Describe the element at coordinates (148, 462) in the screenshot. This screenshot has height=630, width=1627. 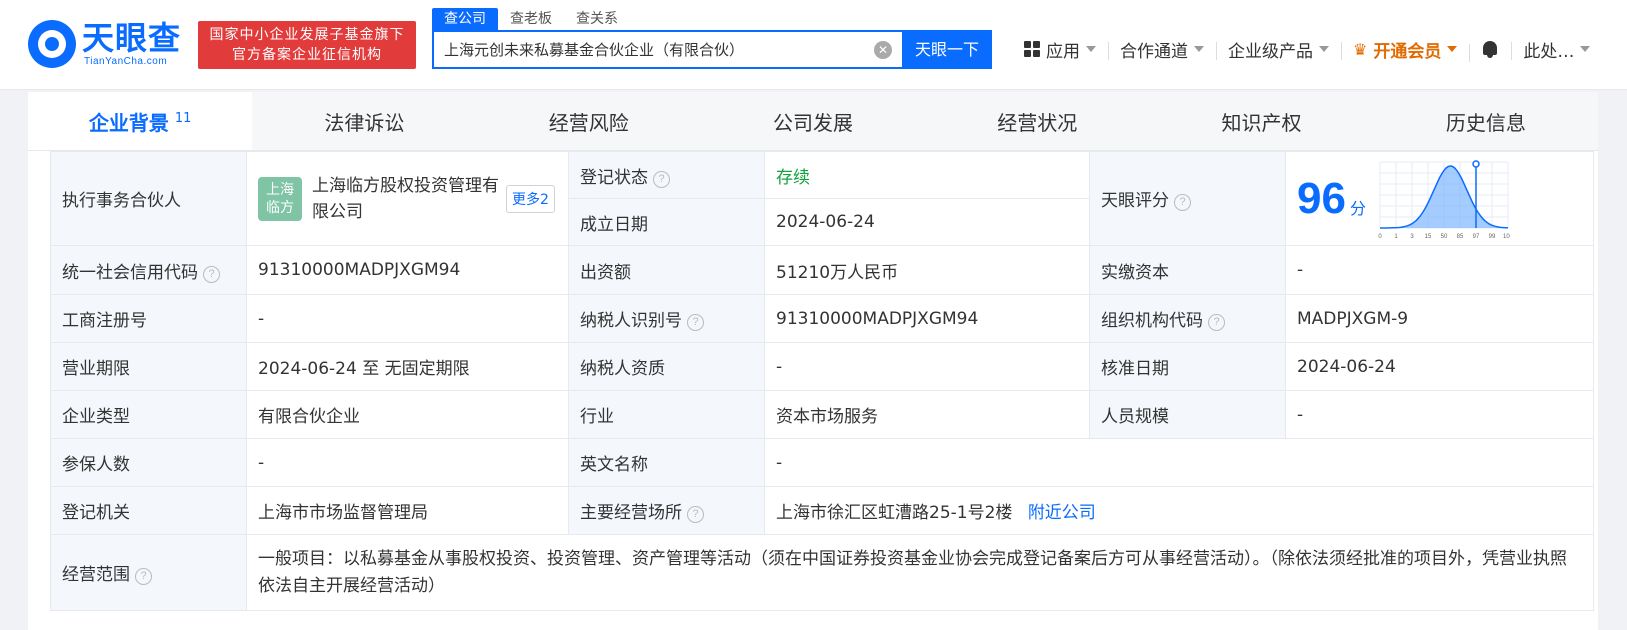
I see `insured-label: 参保人数` at that location.